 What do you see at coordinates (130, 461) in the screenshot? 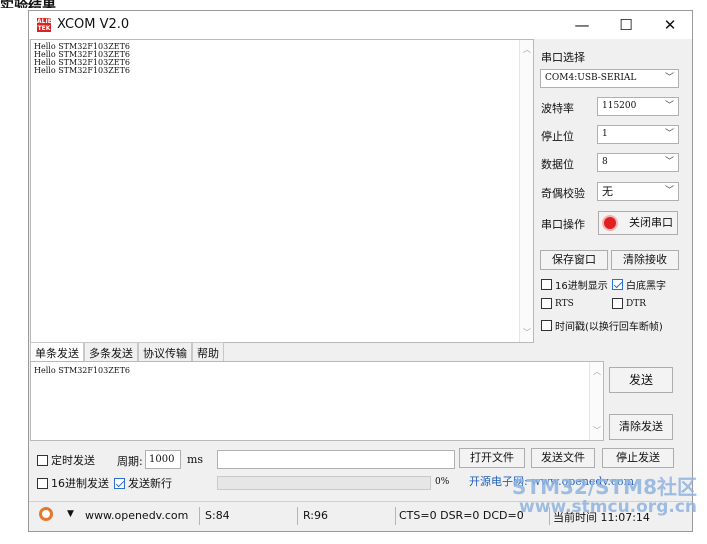
I see `period-label: 周期:` at bounding box center [130, 461].